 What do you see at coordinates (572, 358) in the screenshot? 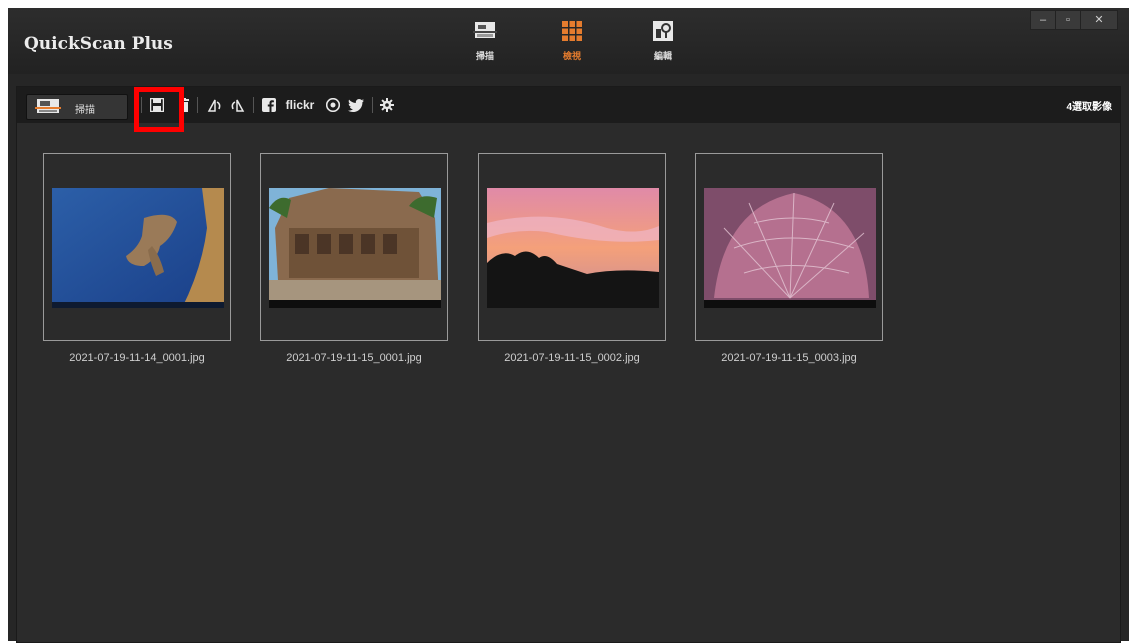
I see `thumbnail-3-filename: 2021-07-19-11-15_0002.jpg` at bounding box center [572, 358].